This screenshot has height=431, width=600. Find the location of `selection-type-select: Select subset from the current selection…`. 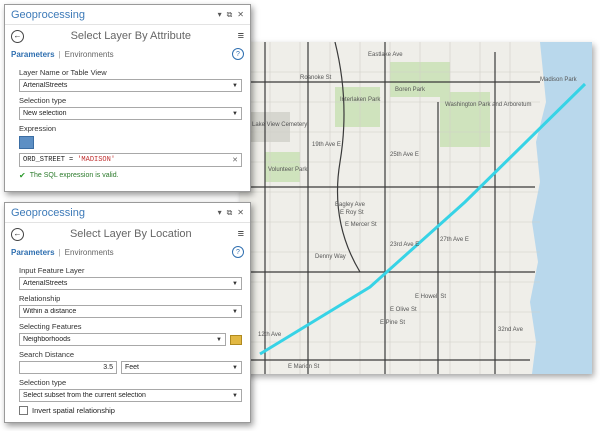

selection-type-select: Select subset from the current selection… is located at coordinates (130, 395).